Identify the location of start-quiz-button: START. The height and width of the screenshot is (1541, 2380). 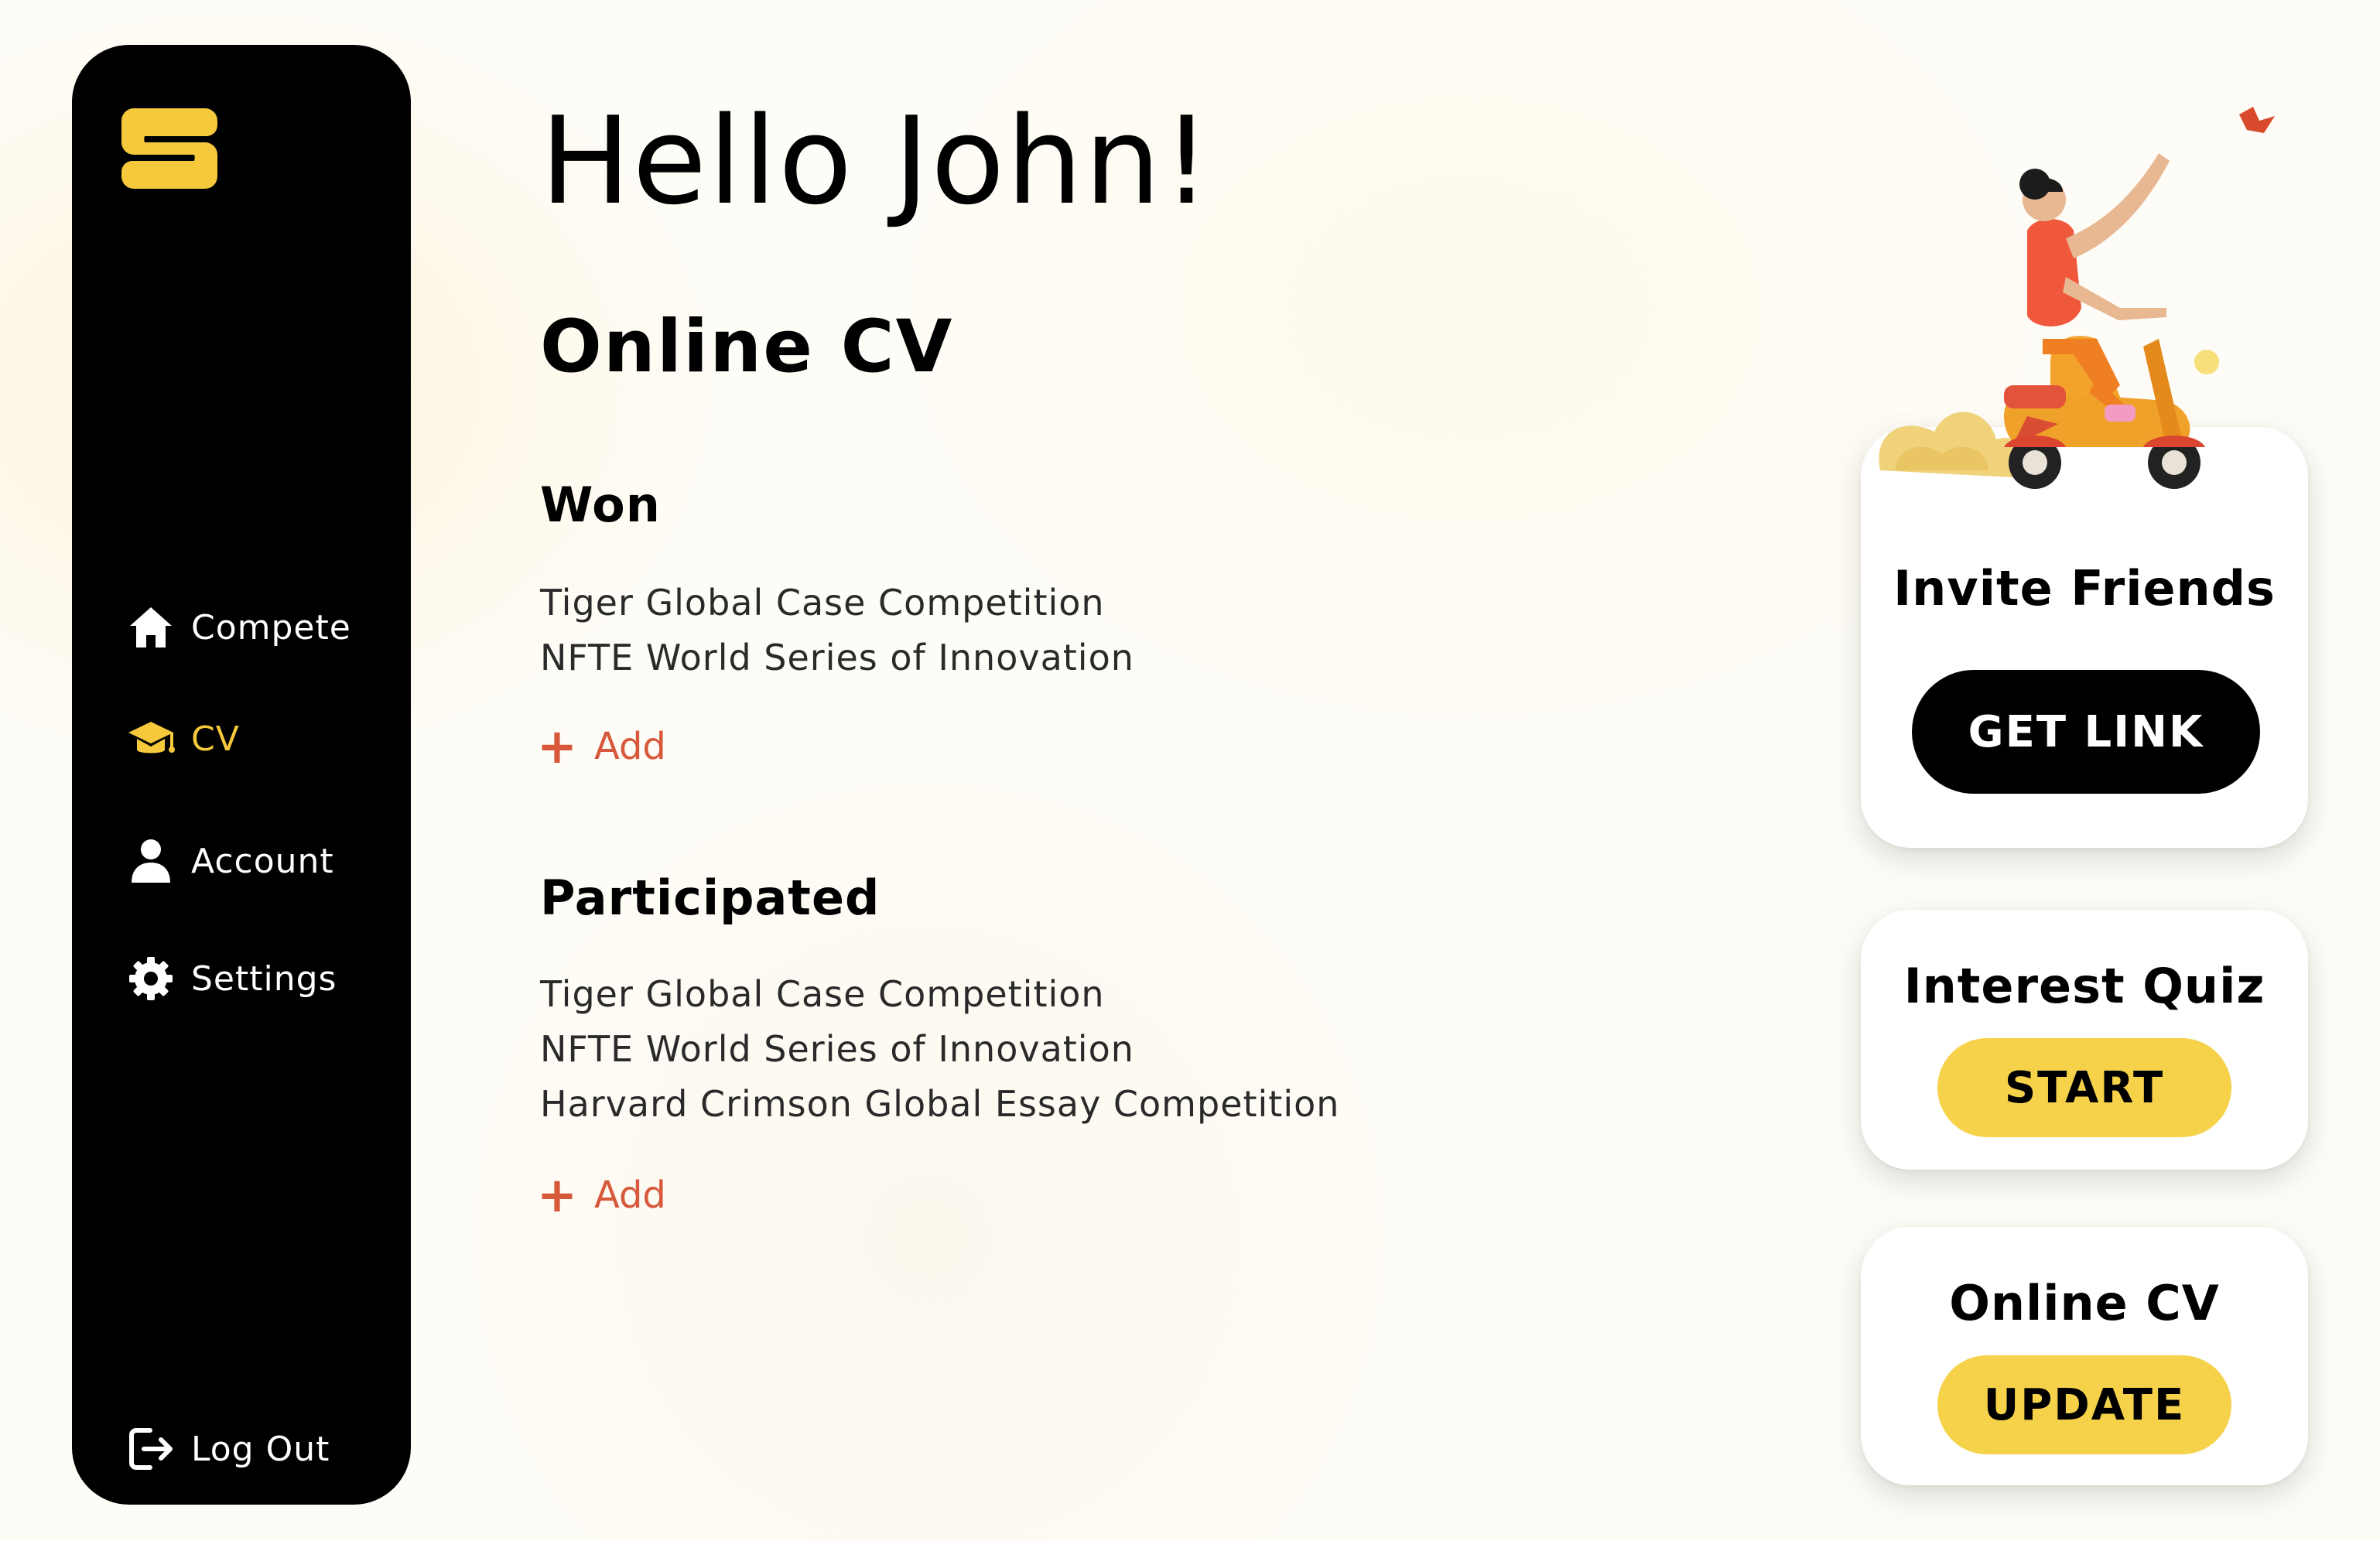
(2084, 1087).